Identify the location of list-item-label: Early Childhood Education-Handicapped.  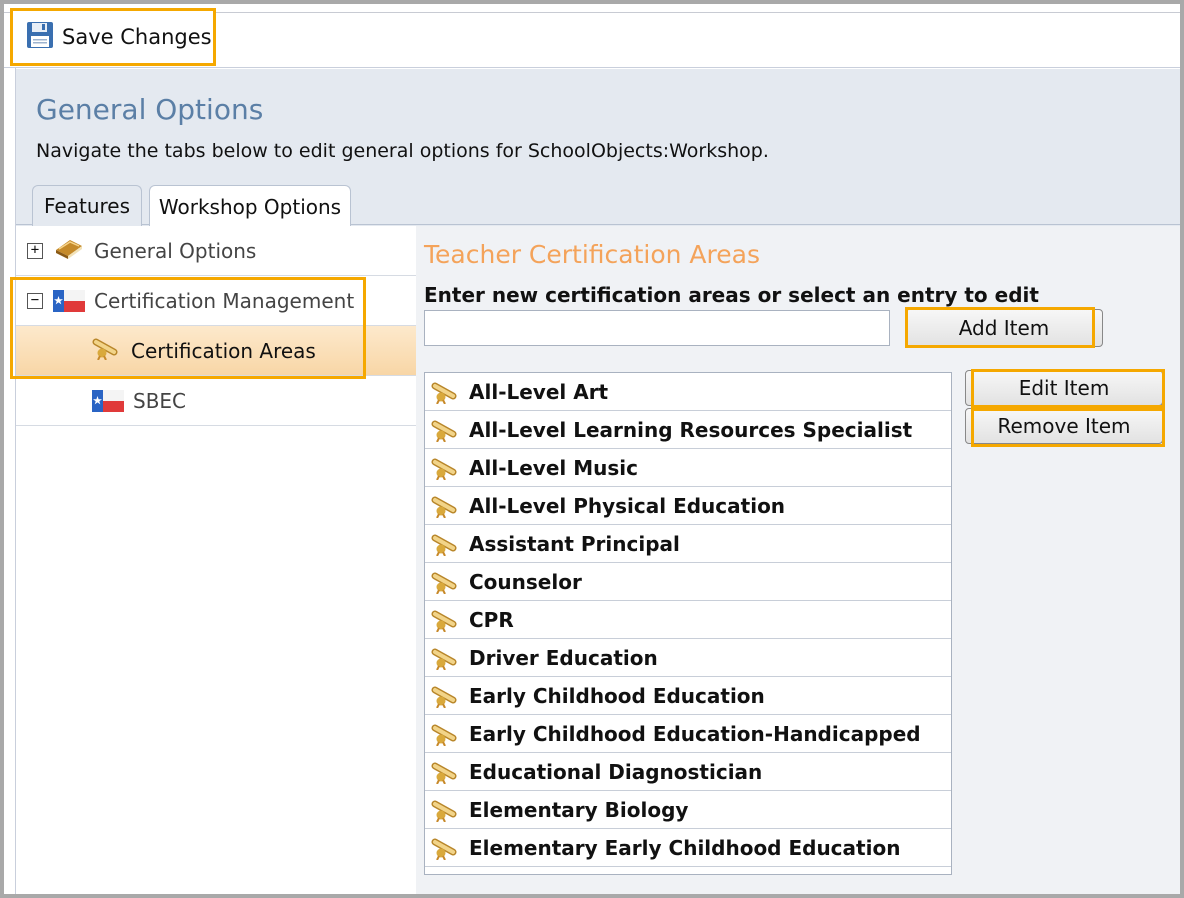
(695, 733).